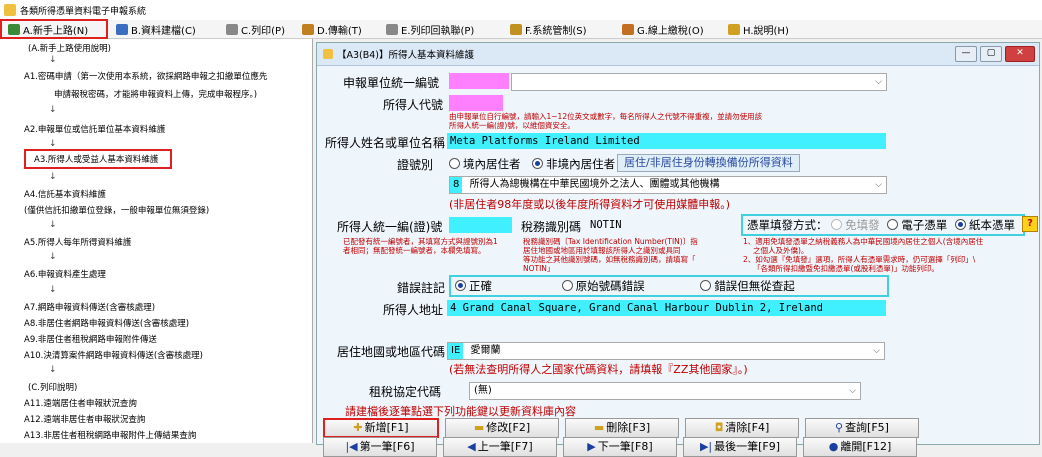 The image size is (1042, 457). Describe the element at coordinates (599, 427) in the screenshot. I see `delete-icon: ▬` at that location.